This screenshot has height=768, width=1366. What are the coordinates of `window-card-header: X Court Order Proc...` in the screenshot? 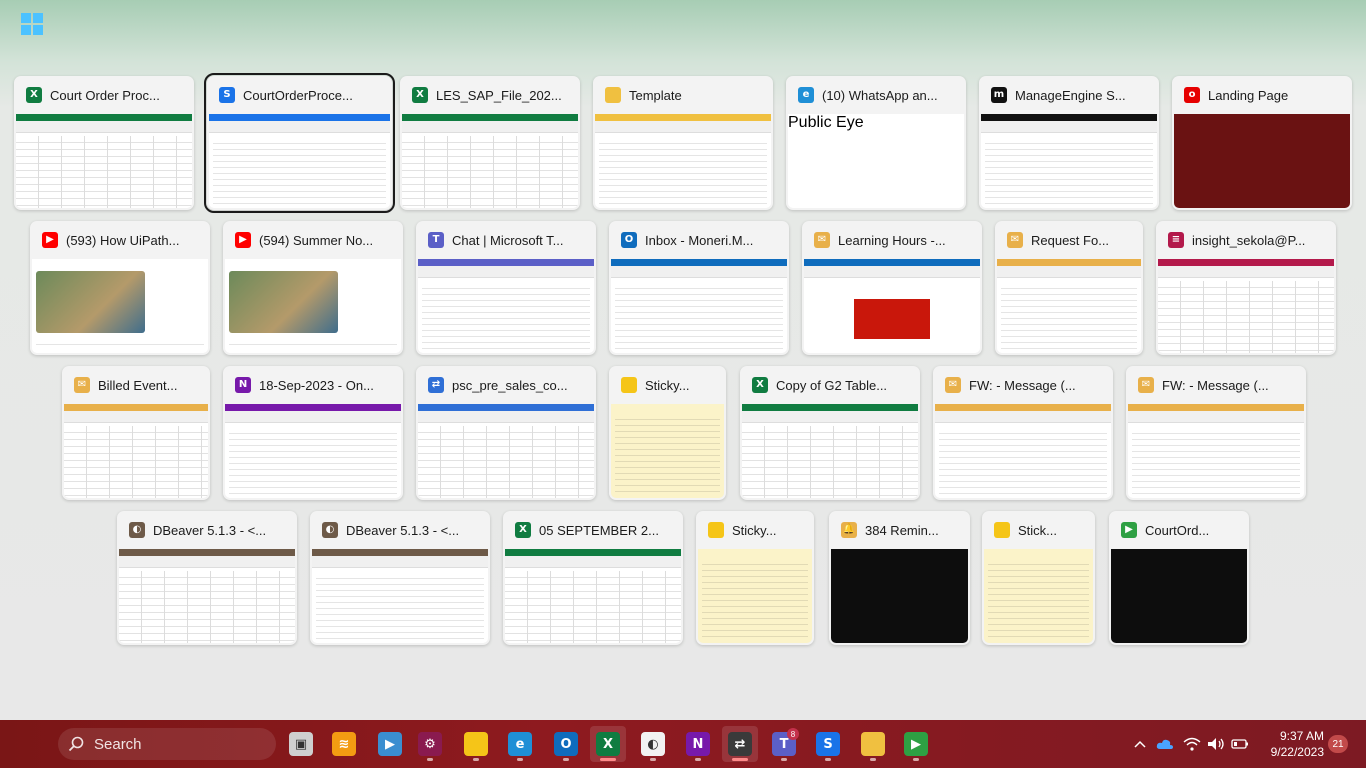 It's located at (104, 95).